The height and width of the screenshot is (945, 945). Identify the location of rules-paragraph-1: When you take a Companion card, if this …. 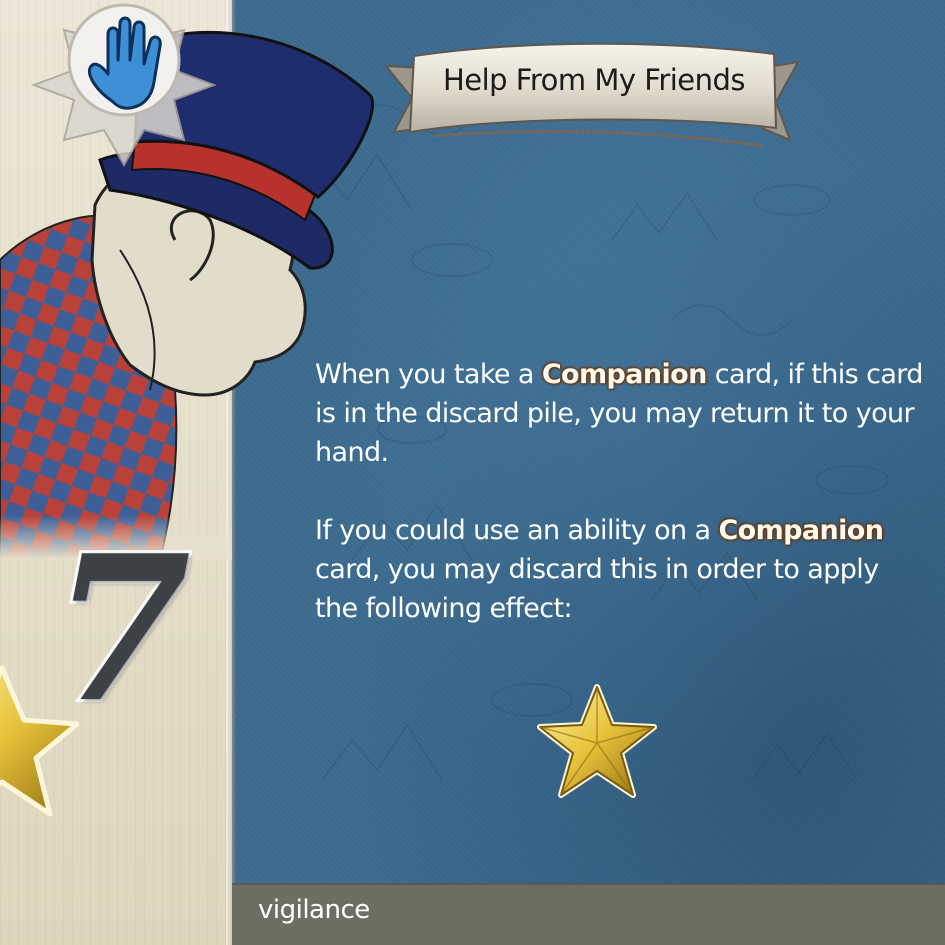
(619, 413).